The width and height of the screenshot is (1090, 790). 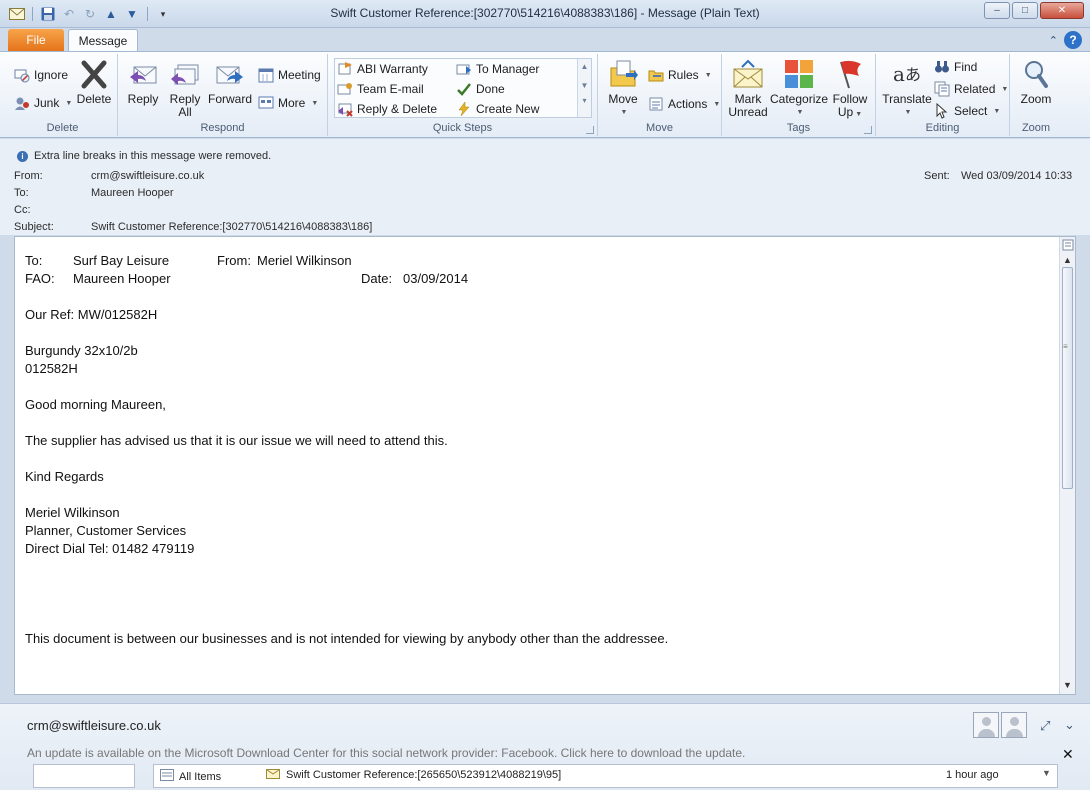 I want to click on related-icon, so click(x=942, y=89).